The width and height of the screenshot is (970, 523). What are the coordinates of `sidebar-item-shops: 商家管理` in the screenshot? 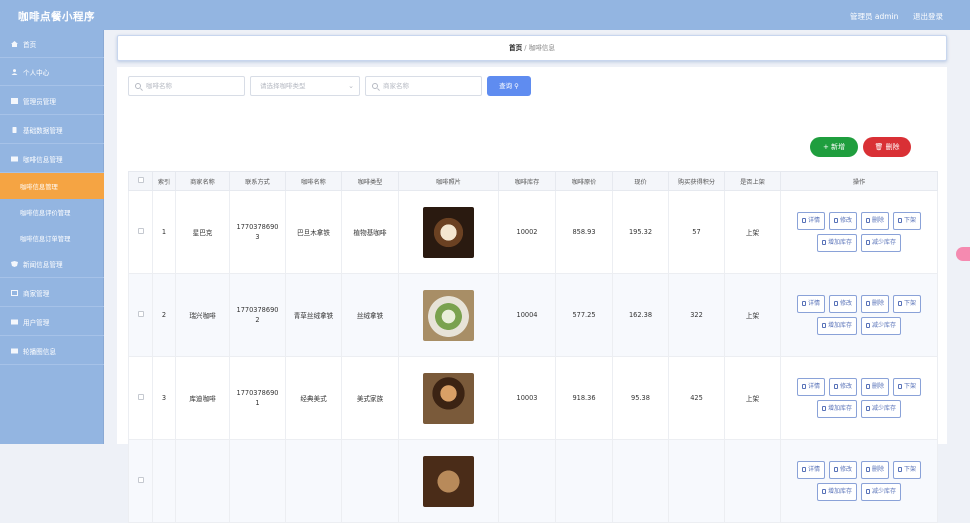 It's located at (52, 293).